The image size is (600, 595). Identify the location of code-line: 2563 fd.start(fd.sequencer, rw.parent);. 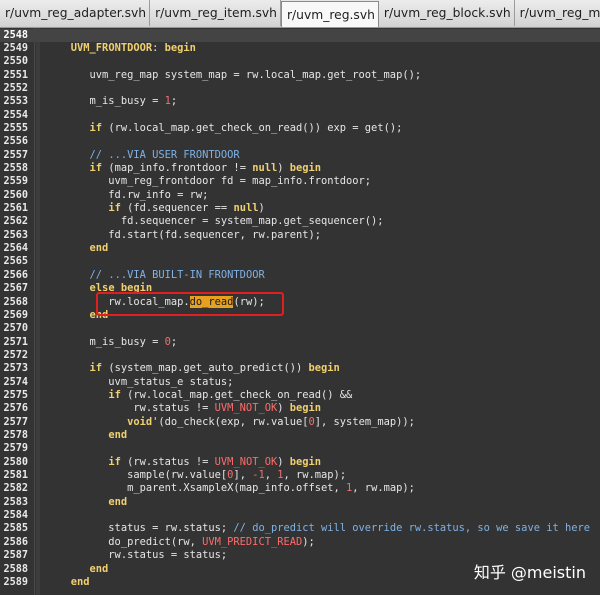
(300, 235).